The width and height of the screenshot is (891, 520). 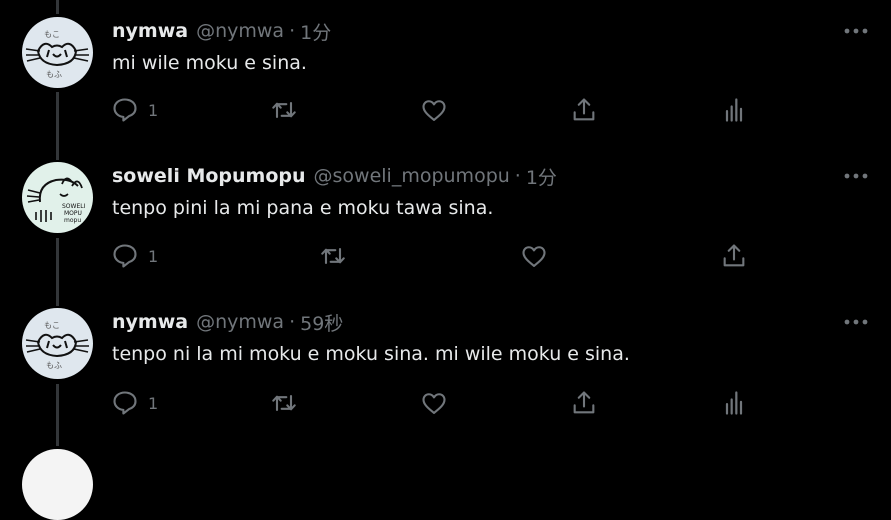 I want to click on avatar: SOWELI MOPU mopu, so click(x=57, y=197).